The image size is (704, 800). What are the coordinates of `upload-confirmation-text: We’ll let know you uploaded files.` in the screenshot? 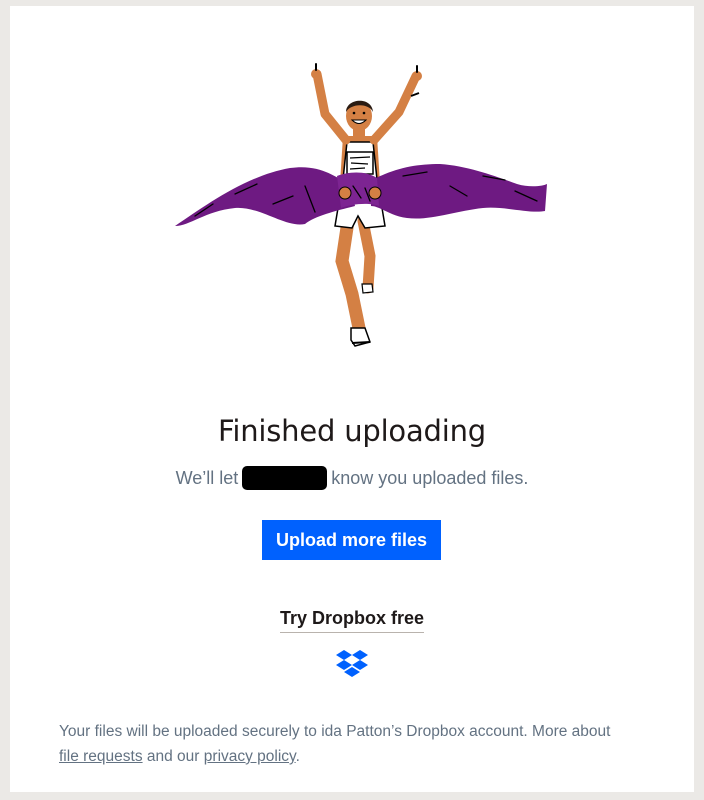 It's located at (352, 478).